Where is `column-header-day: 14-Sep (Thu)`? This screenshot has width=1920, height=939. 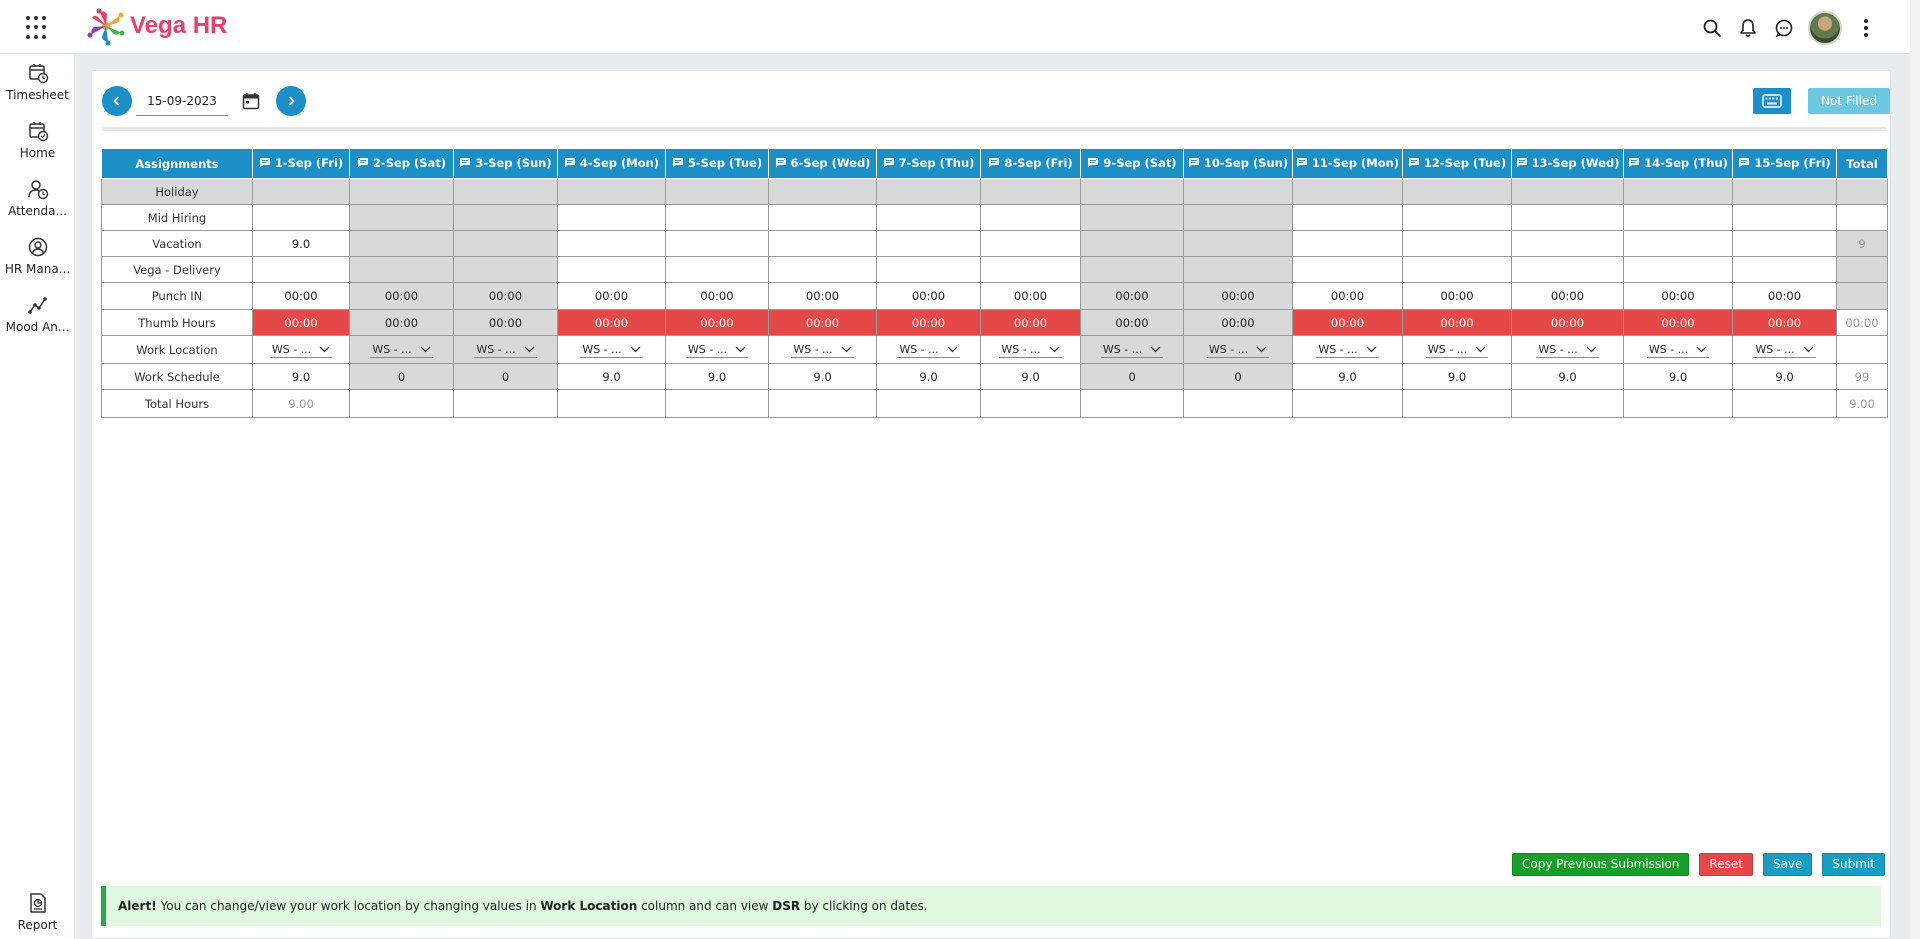
column-header-day: 14-Sep (Thu) is located at coordinates (1678, 163).